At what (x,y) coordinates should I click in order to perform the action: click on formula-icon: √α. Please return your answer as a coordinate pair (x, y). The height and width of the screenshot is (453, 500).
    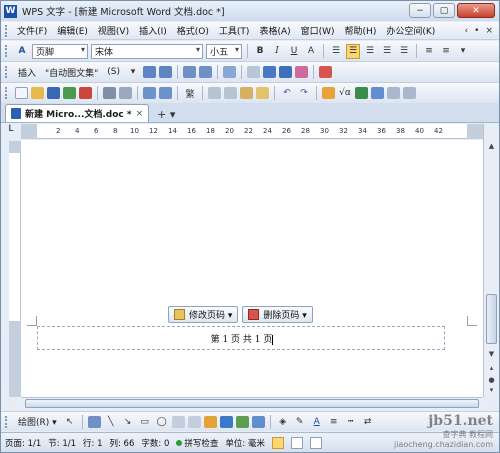
    Looking at the image, I should click on (345, 93).